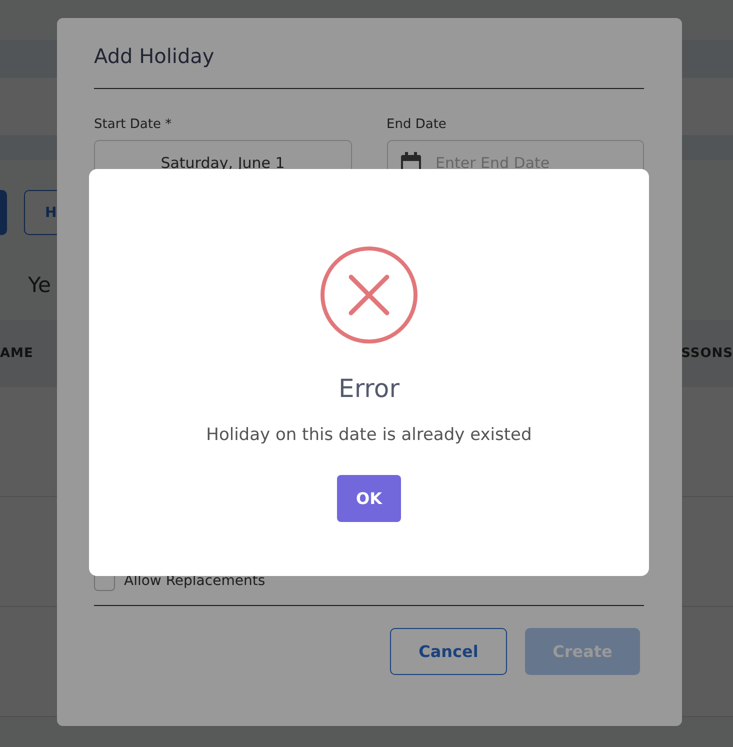 The image size is (733, 747). I want to click on checkbox-label: Allow Replacements, so click(195, 580).